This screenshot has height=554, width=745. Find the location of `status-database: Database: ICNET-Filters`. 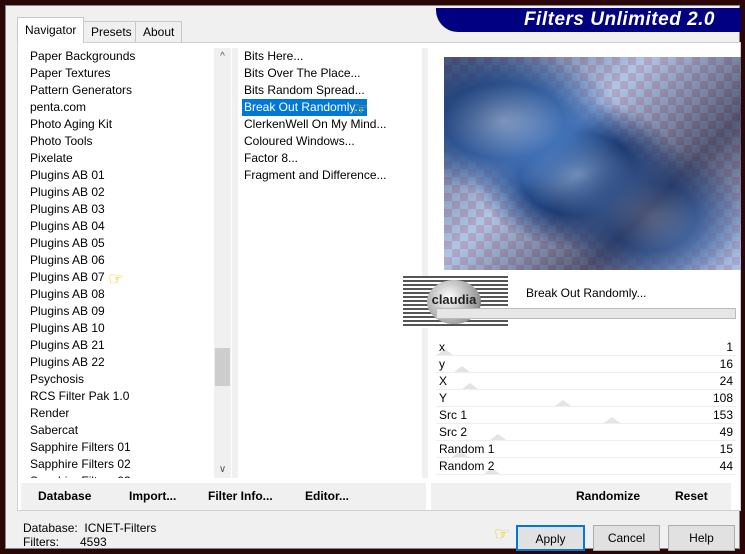

status-database: Database: ICNET-Filters is located at coordinates (90, 528).